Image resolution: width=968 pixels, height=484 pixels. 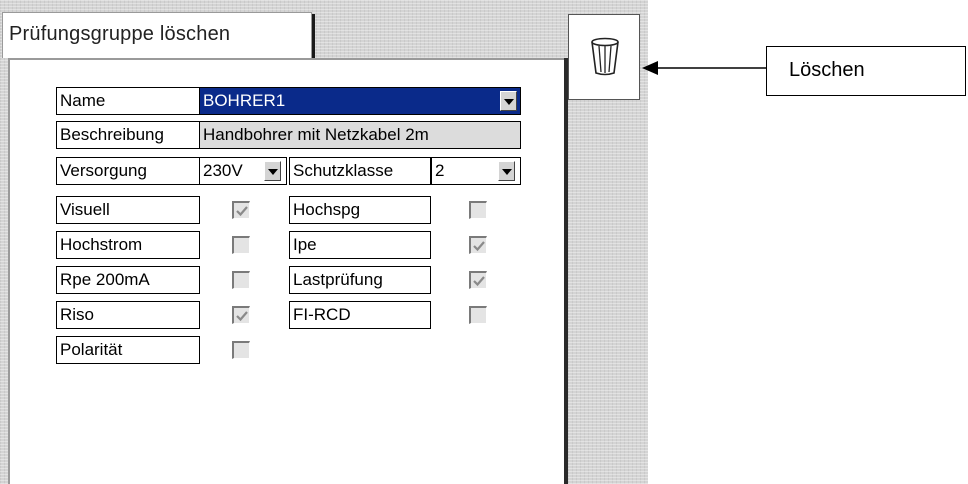 What do you see at coordinates (440, 170) in the screenshot?
I see `protection-class-value: 2` at bounding box center [440, 170].